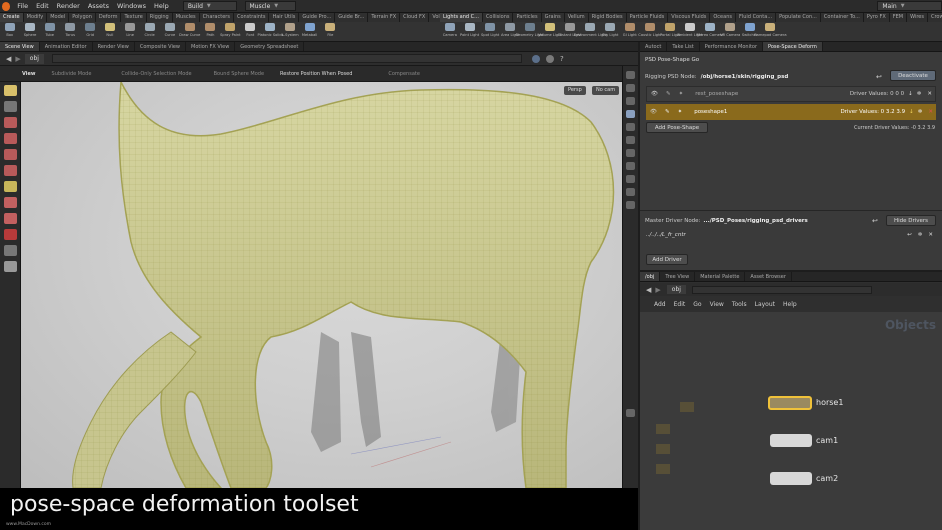 This screenshot has height=530, width=942. What do you see at coordinates (42, 6) in the screenshot?
I see `menu-edit: Edit` at bounding box center [42, 6].